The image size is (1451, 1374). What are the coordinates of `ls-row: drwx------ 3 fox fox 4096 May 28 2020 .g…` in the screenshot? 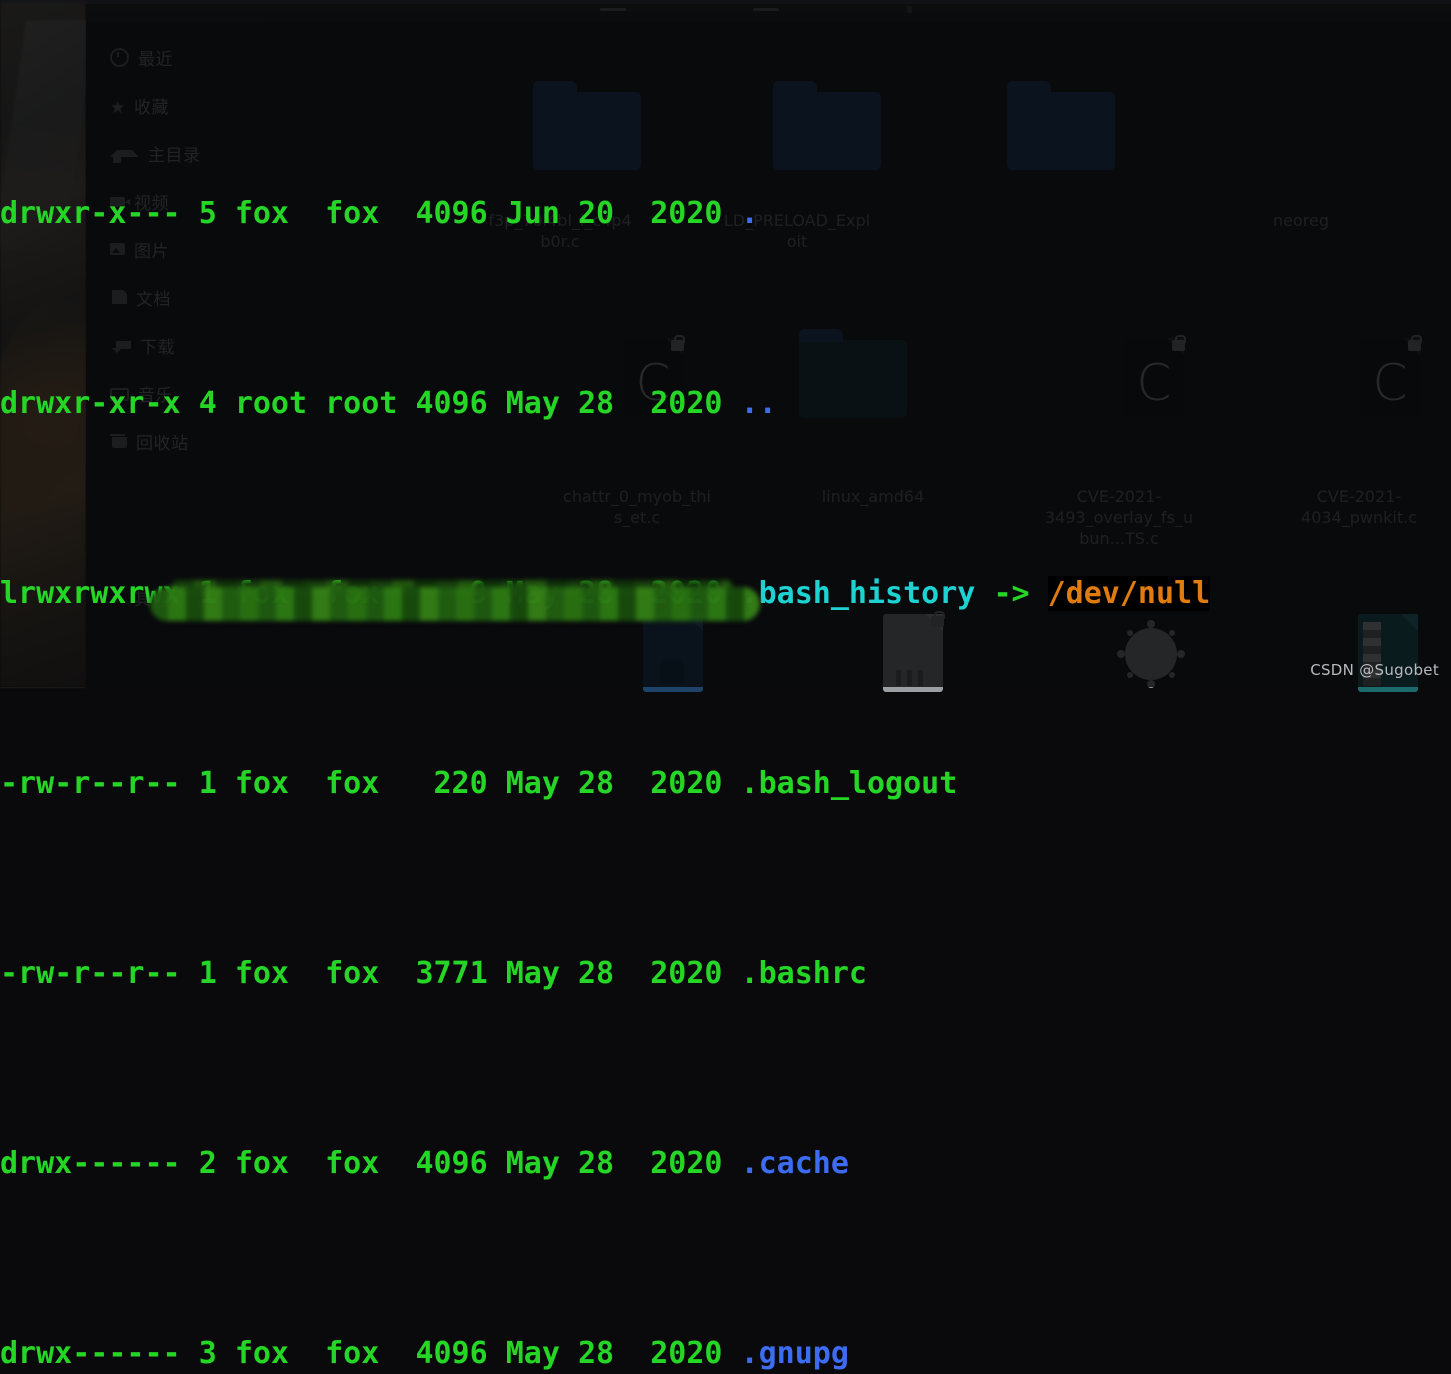 It's located at (725, 1352).